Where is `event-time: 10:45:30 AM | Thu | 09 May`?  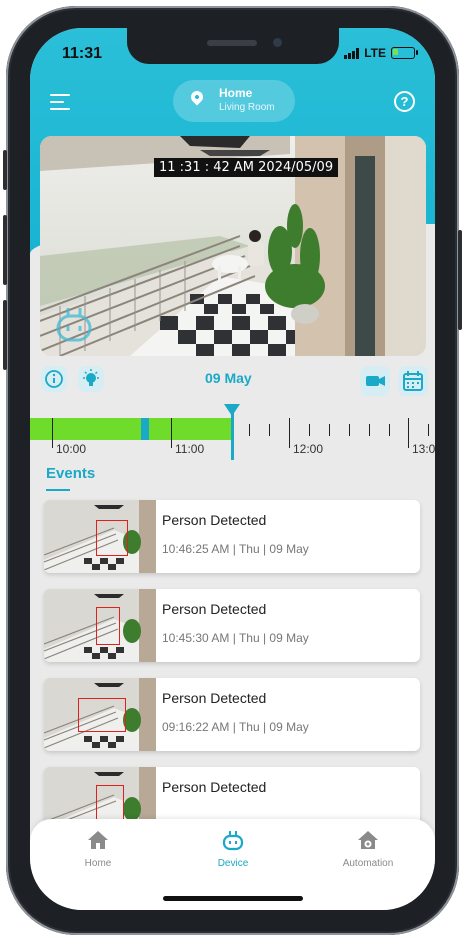
event-time: 10:45:30 AM | Thu | 09 May is located at coordinates (235, 638).